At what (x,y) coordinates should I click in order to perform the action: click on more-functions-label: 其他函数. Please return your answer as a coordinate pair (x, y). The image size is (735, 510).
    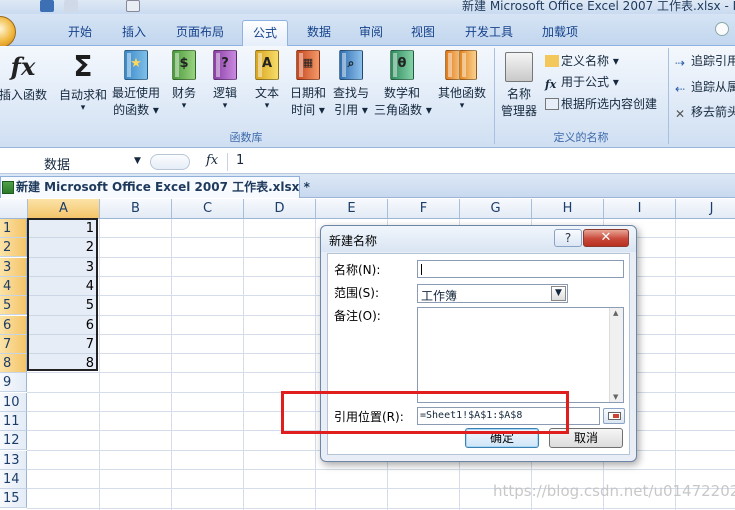
    Looking at the image, I should click on (461, 93).